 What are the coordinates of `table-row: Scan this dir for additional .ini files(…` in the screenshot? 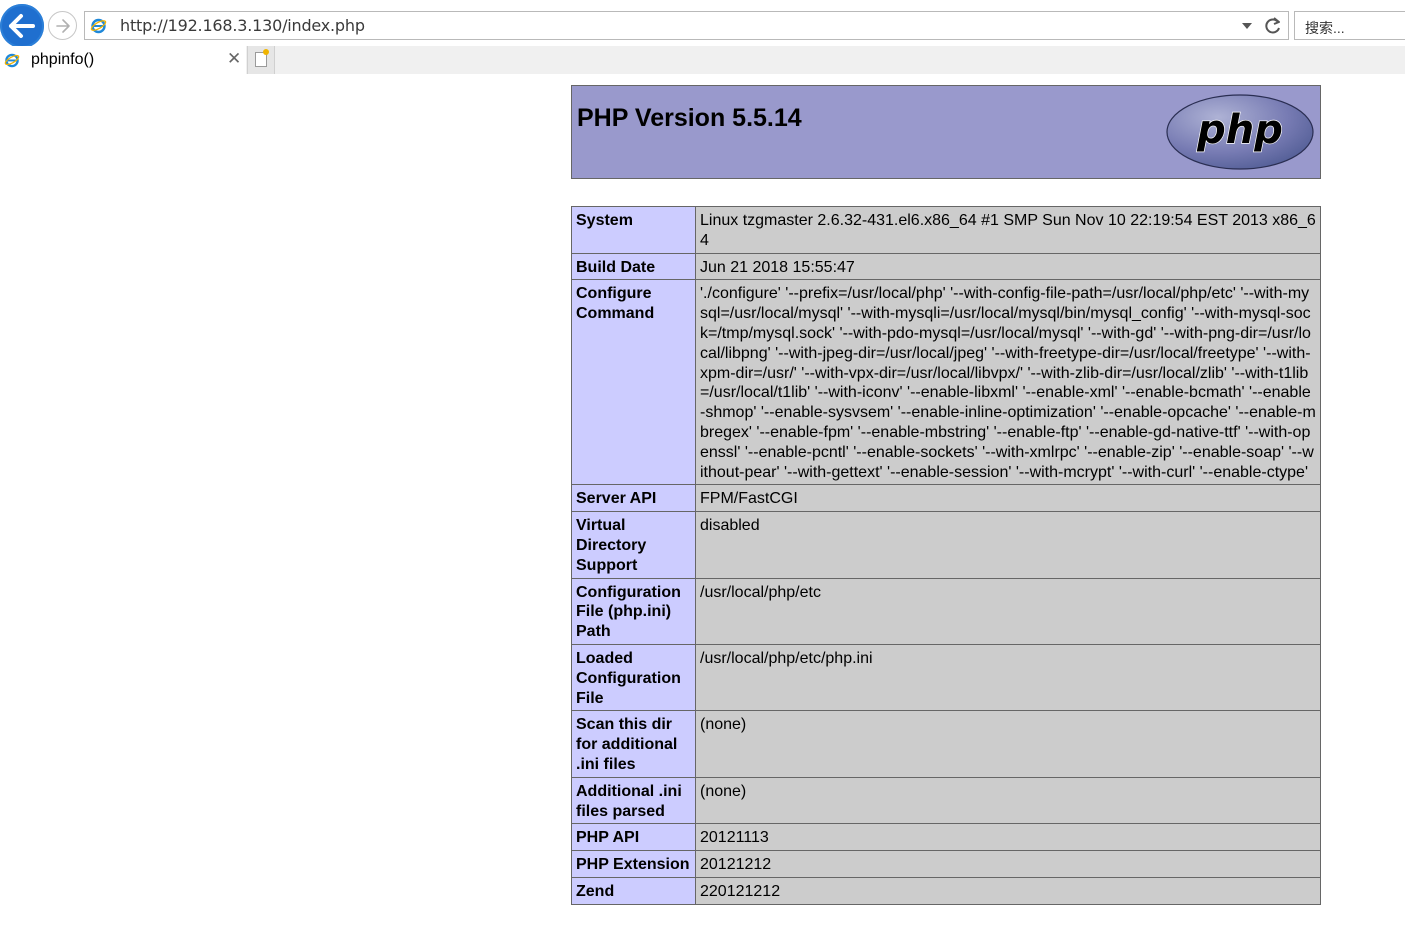 It's located at (946, 744).